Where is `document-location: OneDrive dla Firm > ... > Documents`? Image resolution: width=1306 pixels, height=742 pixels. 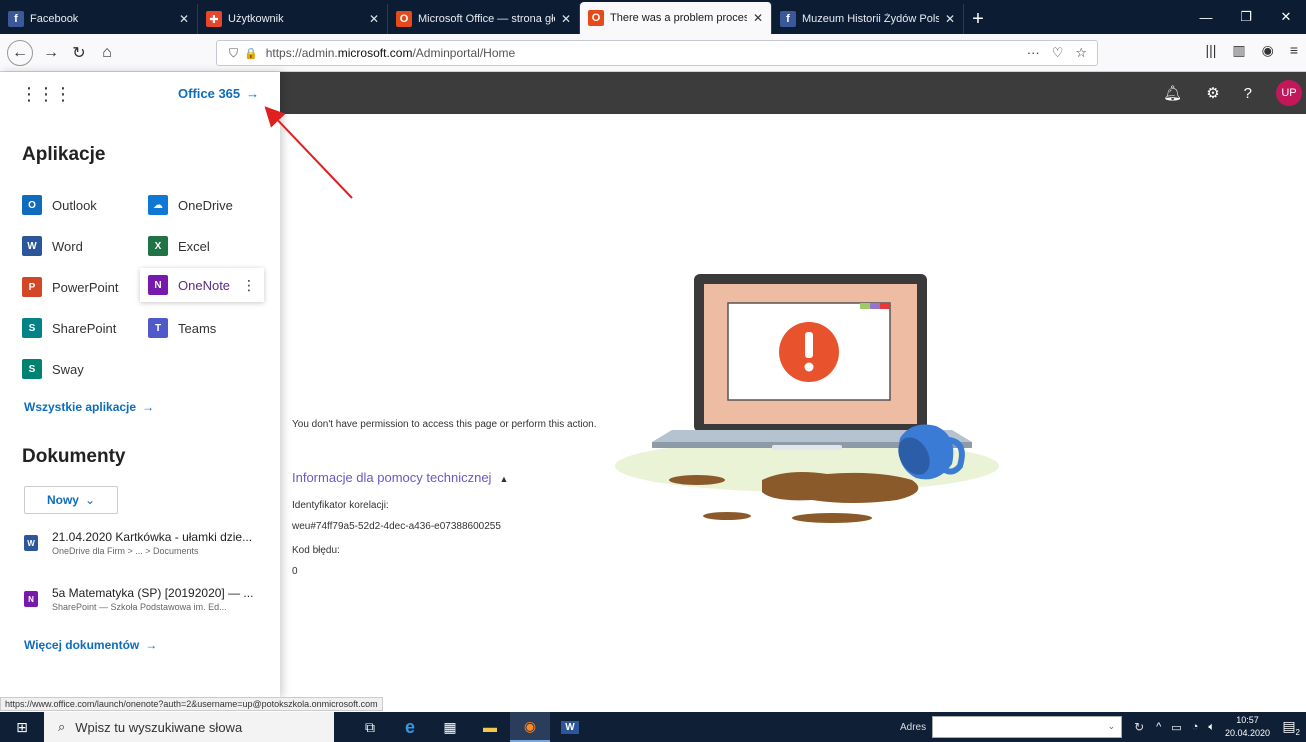
document-location: OneDrive dla Firm > ... > Documents is located at coordinates (125, 551).